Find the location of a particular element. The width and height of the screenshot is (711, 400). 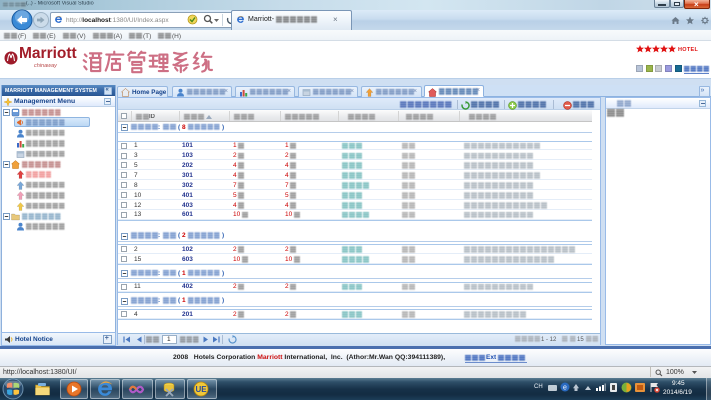

svg-text: e is located at coordinates (565, 388).